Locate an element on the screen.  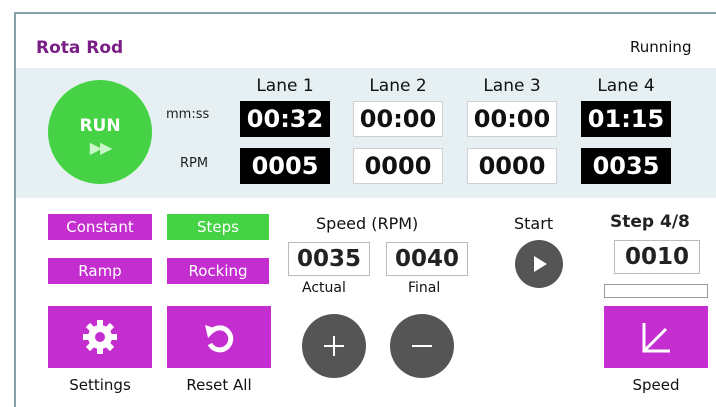
gear-icon is located at coordinates (100, 337).